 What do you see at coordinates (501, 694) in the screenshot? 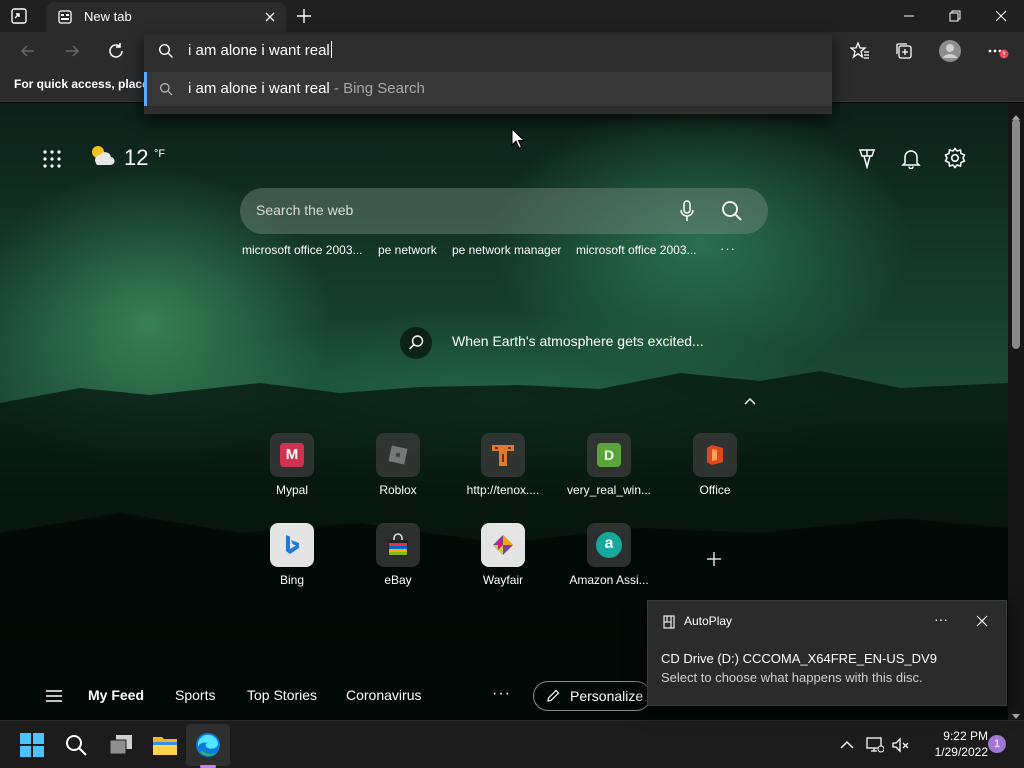
I see `feed-more-button: ···` at bounding box center [501, 694].